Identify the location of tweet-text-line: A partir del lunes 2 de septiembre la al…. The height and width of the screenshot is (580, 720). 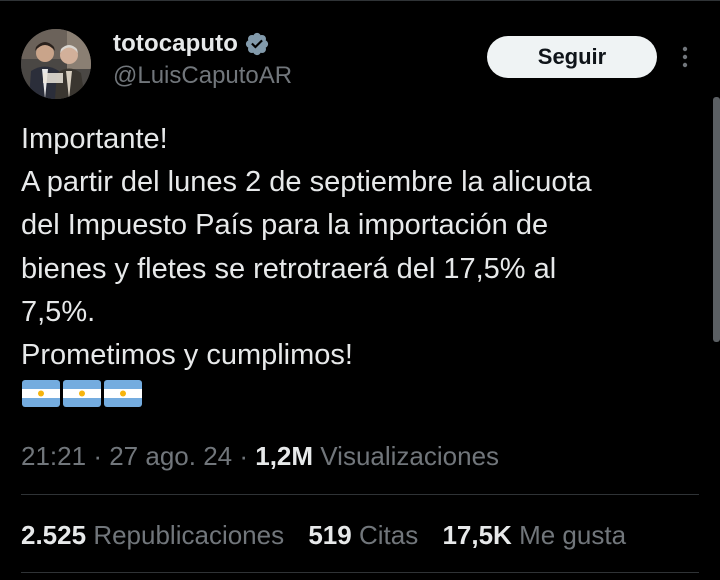
(306, 182).